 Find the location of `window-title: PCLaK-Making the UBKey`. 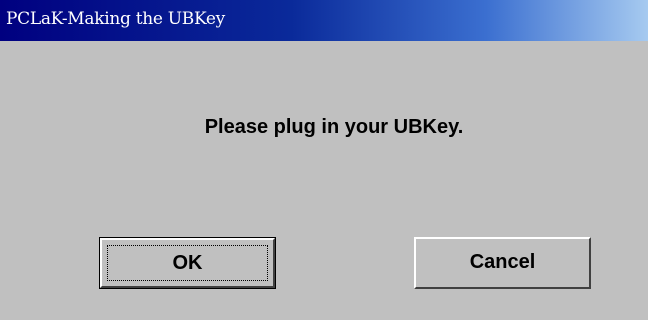

window-title: PCLaK-Making the UBKey is located at coordinates (115, 19).